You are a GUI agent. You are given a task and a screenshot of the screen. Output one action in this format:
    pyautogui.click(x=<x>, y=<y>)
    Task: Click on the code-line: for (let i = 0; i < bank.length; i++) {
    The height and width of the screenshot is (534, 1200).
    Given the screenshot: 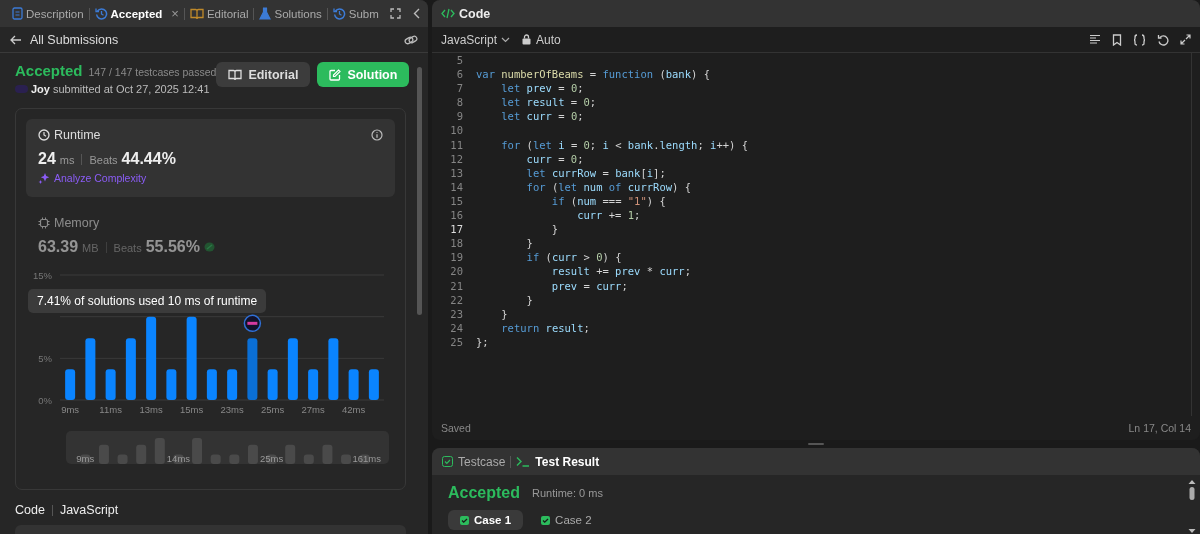 What is the action you would take?
    pyautogui.click(x=624, y=144)
    